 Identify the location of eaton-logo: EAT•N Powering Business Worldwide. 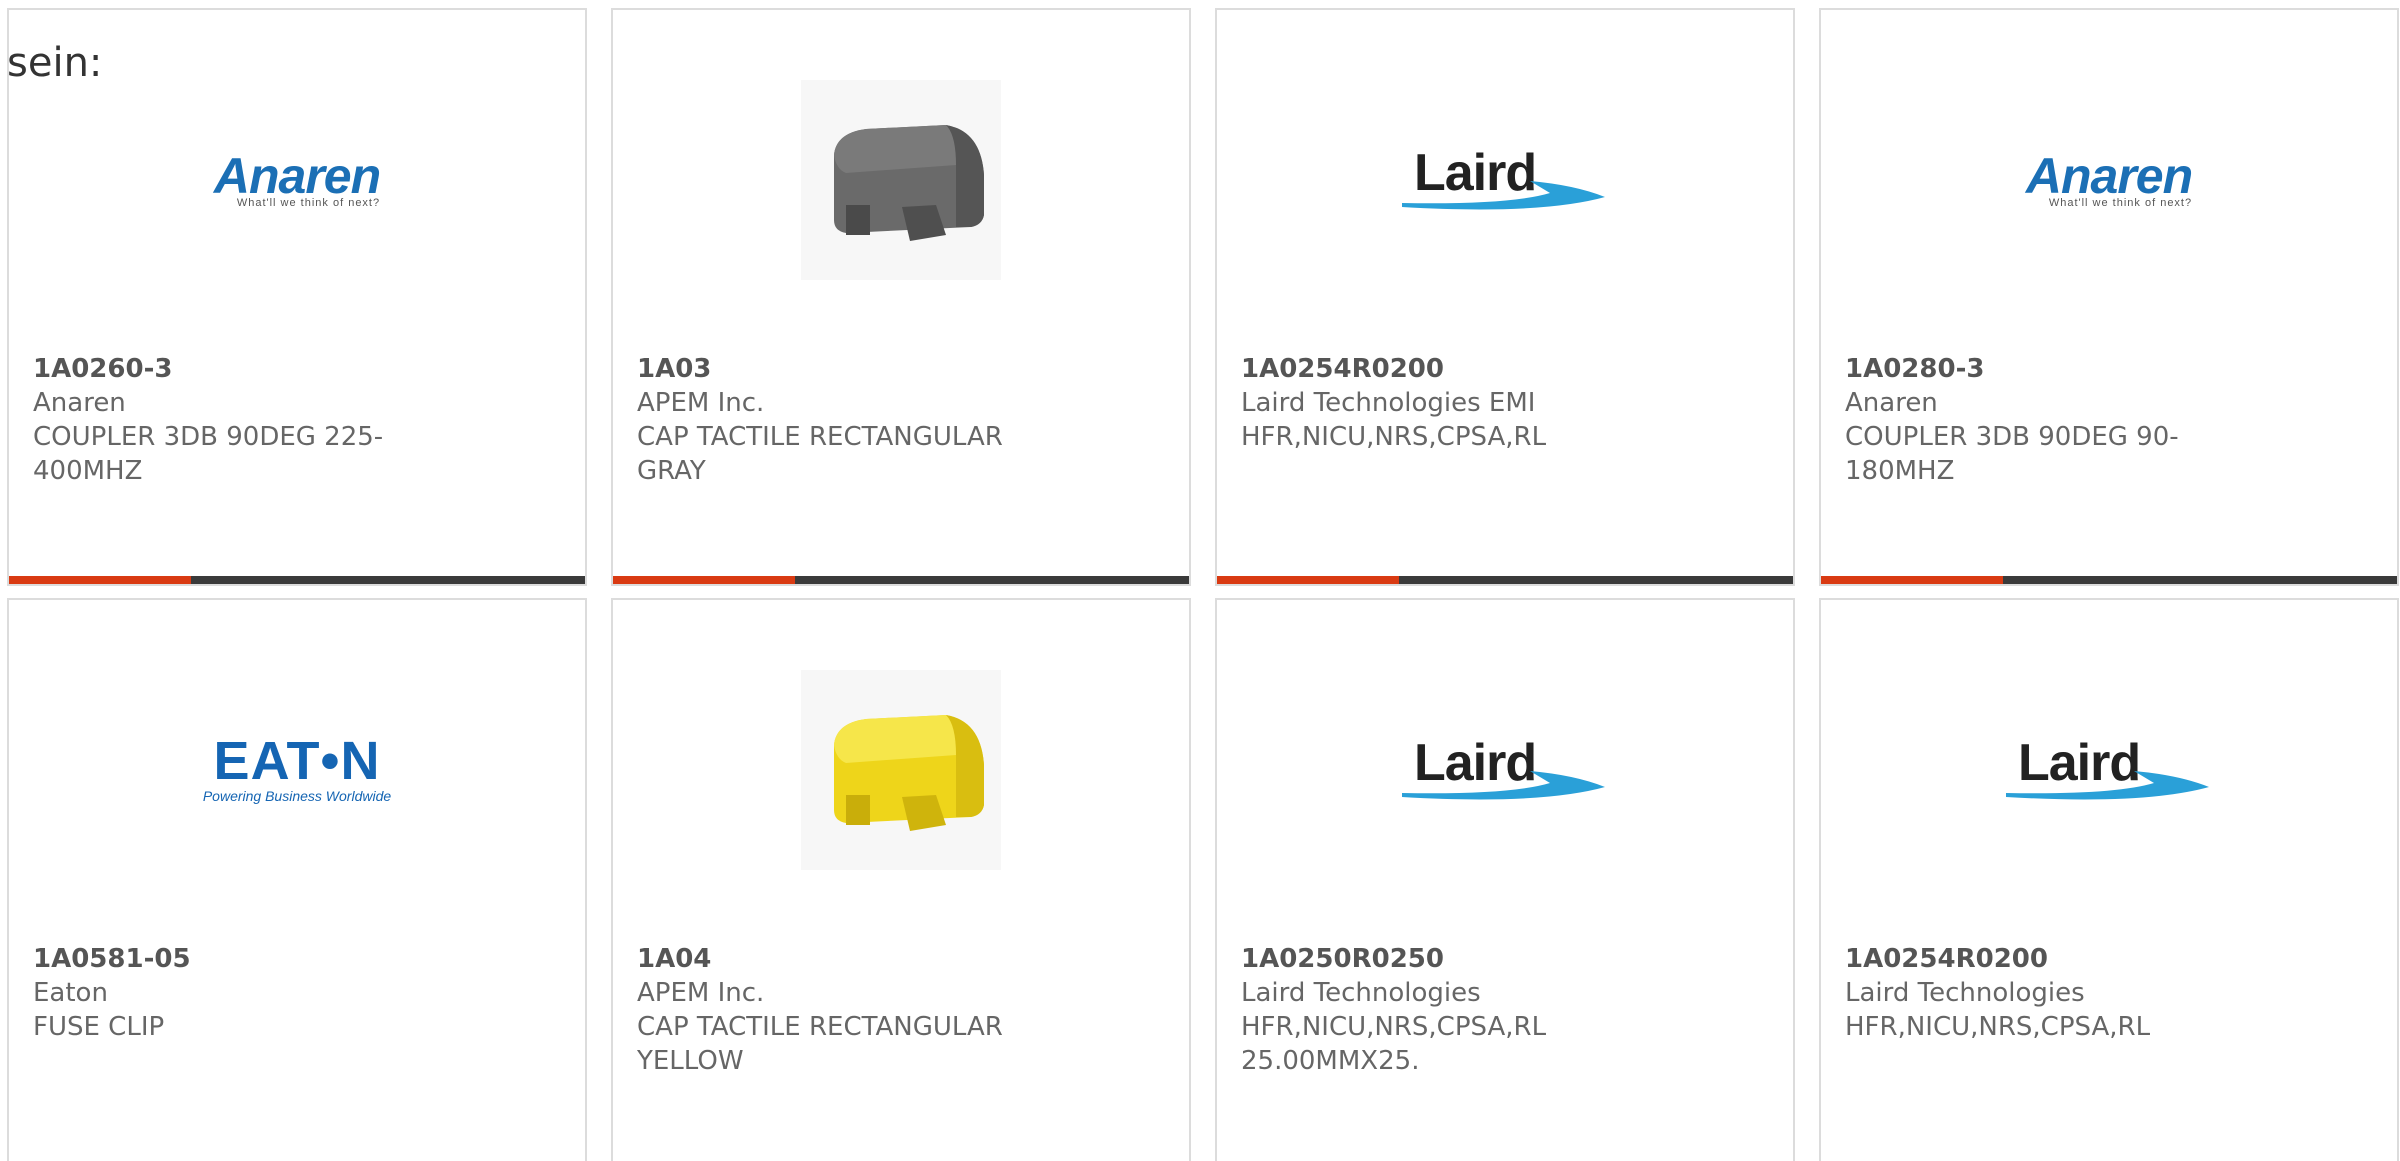
(297, 767).